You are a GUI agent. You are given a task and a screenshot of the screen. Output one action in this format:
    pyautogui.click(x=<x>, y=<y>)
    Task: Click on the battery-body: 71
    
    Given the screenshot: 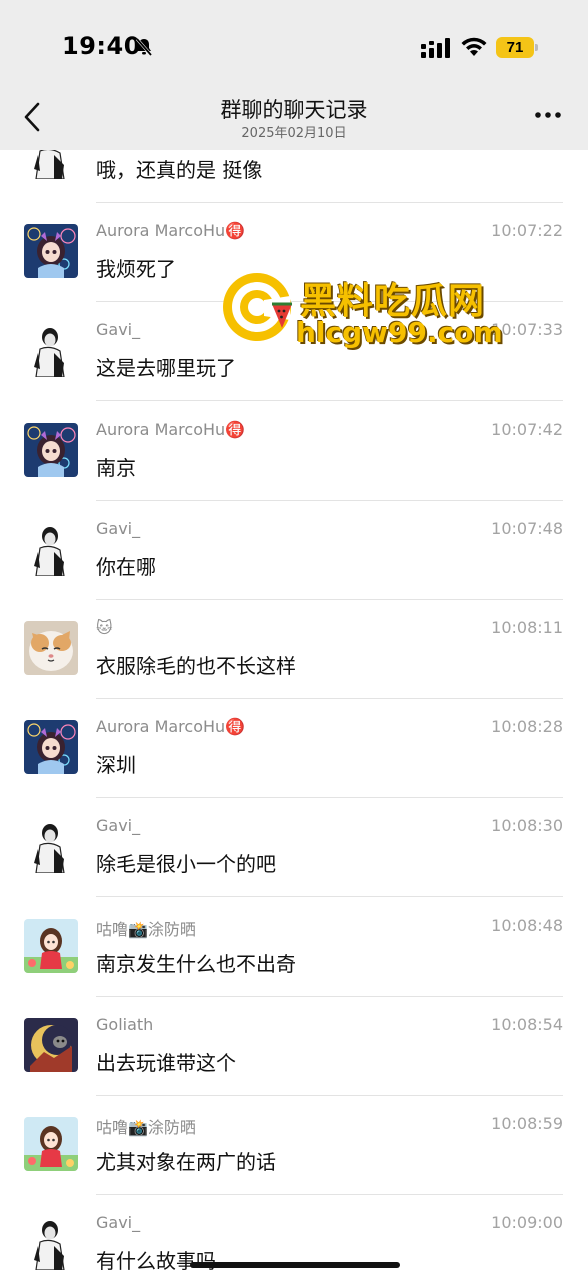 What is the action you would take?
    pyautogui.click(x=515, y=47)
    